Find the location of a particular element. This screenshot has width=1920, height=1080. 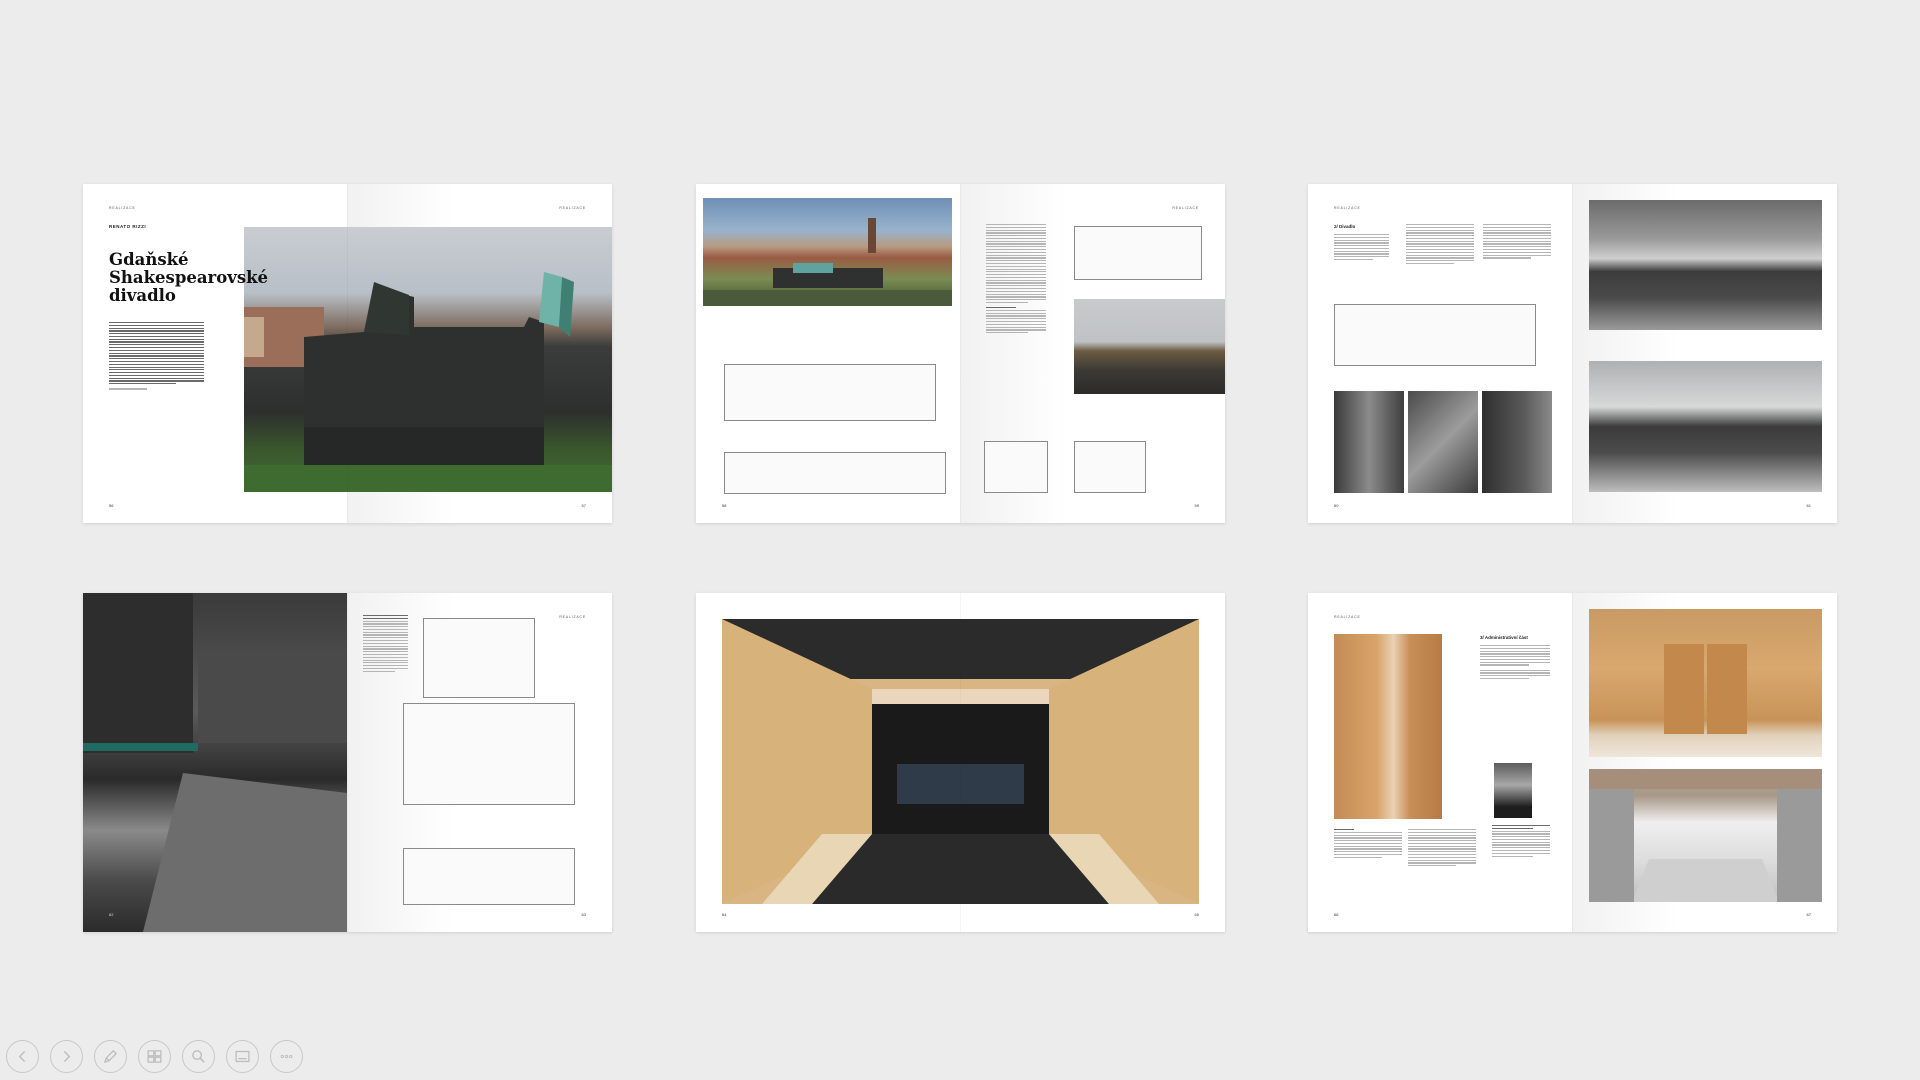

page-number-right: 67 is located at coordinates (1808, 914).